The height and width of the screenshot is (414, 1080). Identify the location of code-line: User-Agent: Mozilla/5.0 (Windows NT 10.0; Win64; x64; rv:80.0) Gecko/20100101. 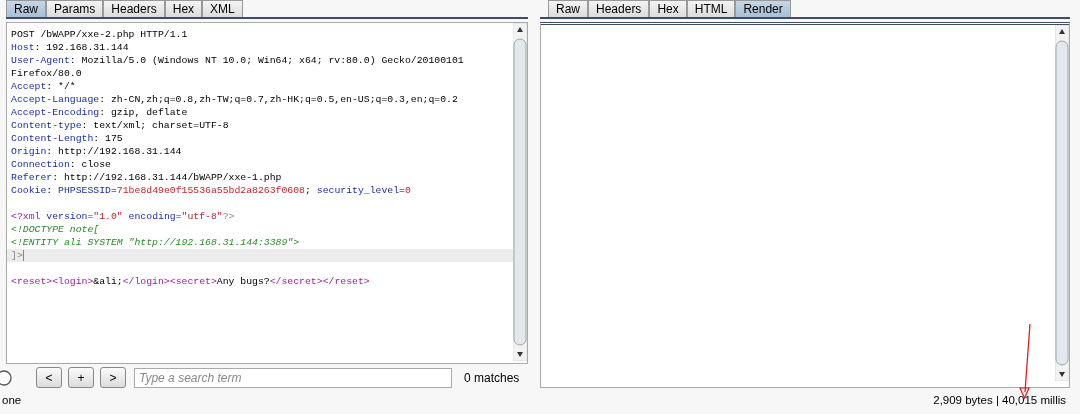
(237, 60).